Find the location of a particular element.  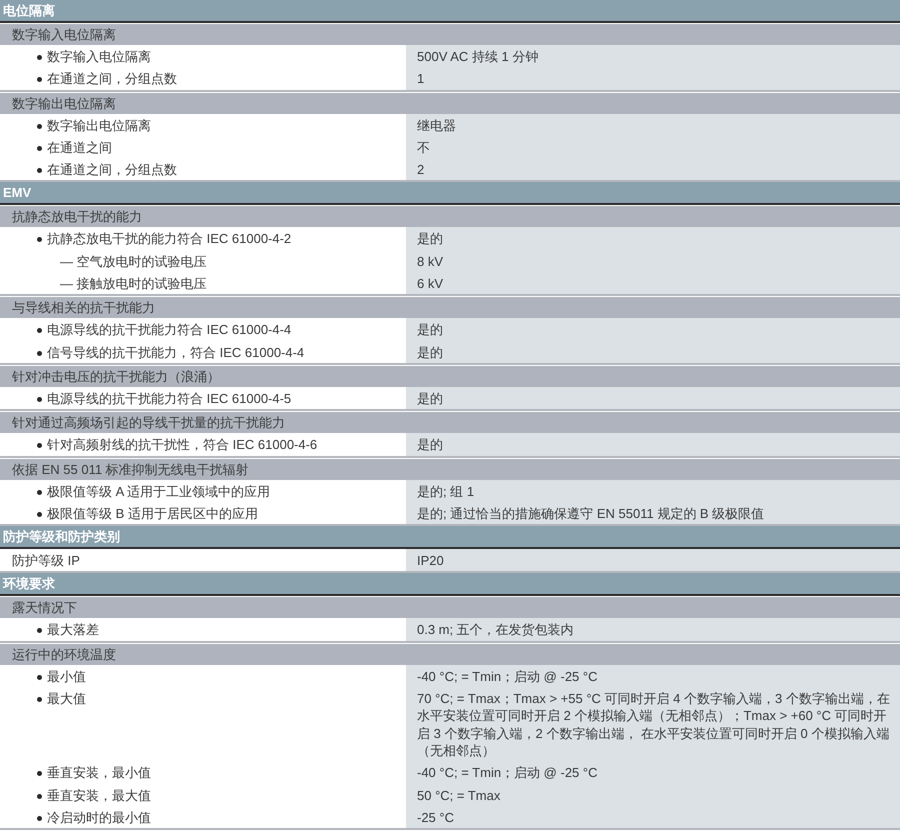

spec-value: 8 kV is located at coordinates (653, 261).